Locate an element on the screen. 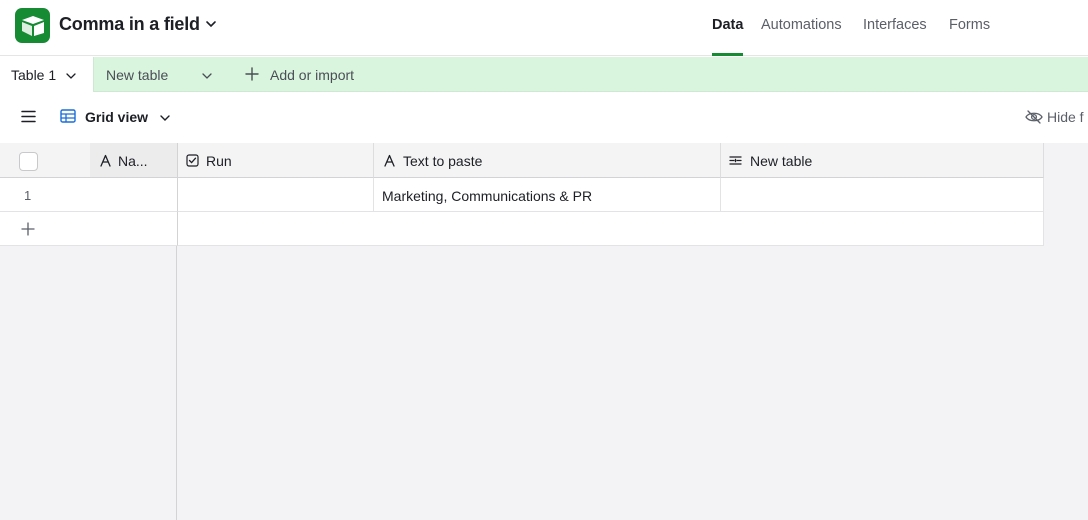 Image resolution: width=1088 pixels, height=520 pixels. table-tab-bar: Table 1 New table Add or import is located at coordinates (544, 74).